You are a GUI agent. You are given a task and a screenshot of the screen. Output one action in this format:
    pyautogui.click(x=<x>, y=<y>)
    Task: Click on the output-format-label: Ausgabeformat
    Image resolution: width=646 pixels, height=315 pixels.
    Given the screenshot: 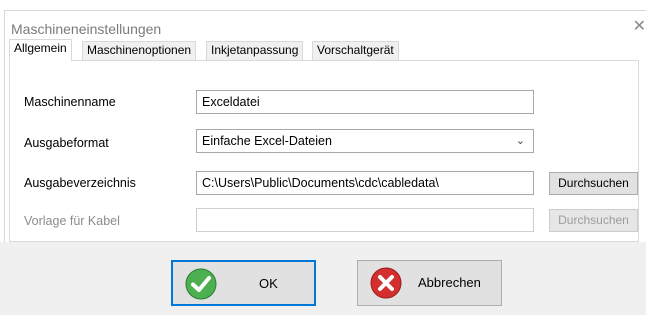 What is the action you would take?
    pyautogui.click(x=66, y=143)
    